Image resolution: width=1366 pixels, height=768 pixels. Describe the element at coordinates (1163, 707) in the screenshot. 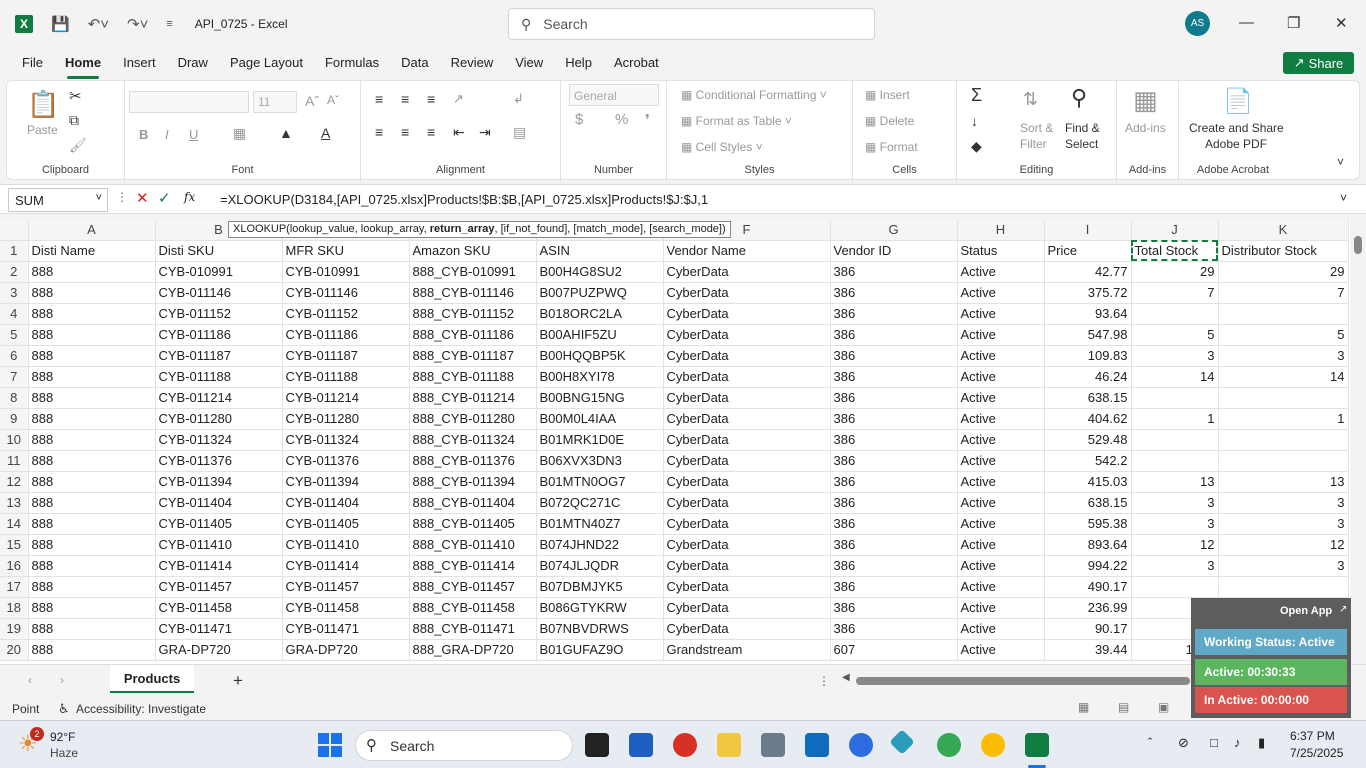

I see `page-break-view-icon: ▣` at that location.